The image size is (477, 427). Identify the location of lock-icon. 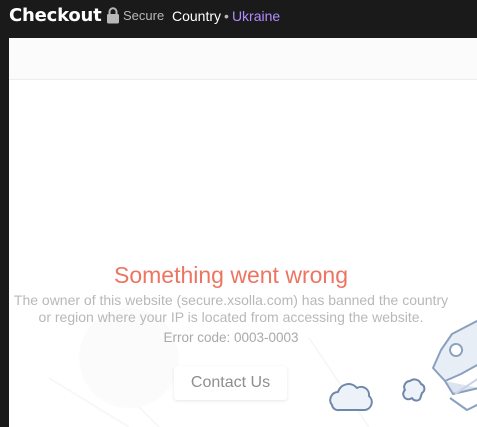
(113, 15).